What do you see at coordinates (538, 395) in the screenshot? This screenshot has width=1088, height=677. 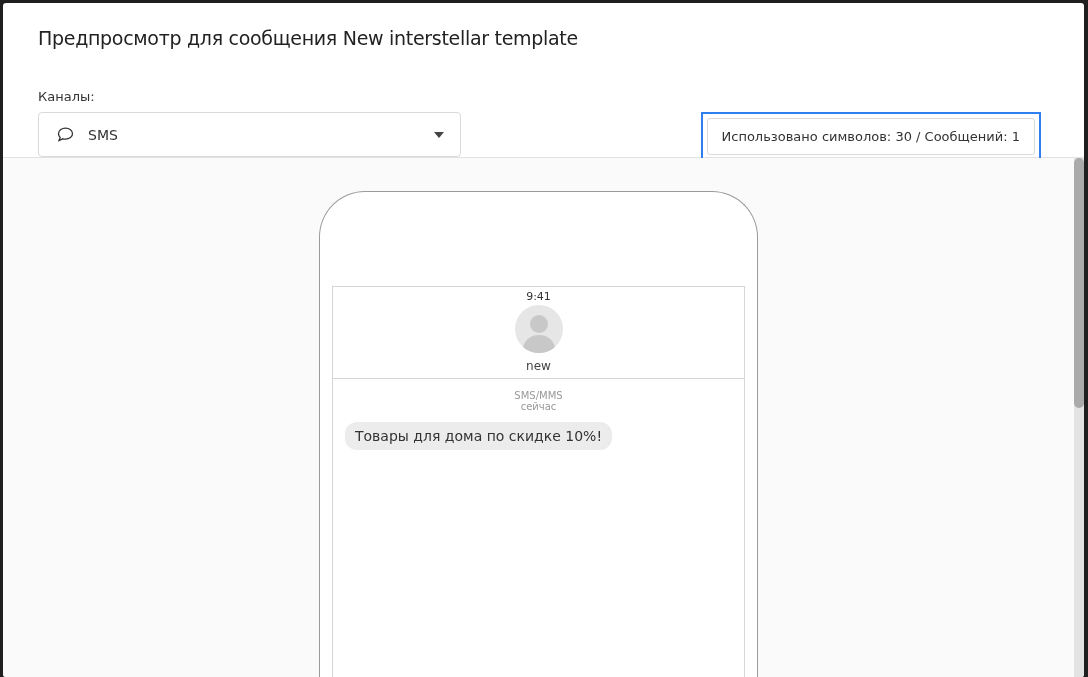 I see `service-label: SMS/MMS` at bounding box center [538, 395].